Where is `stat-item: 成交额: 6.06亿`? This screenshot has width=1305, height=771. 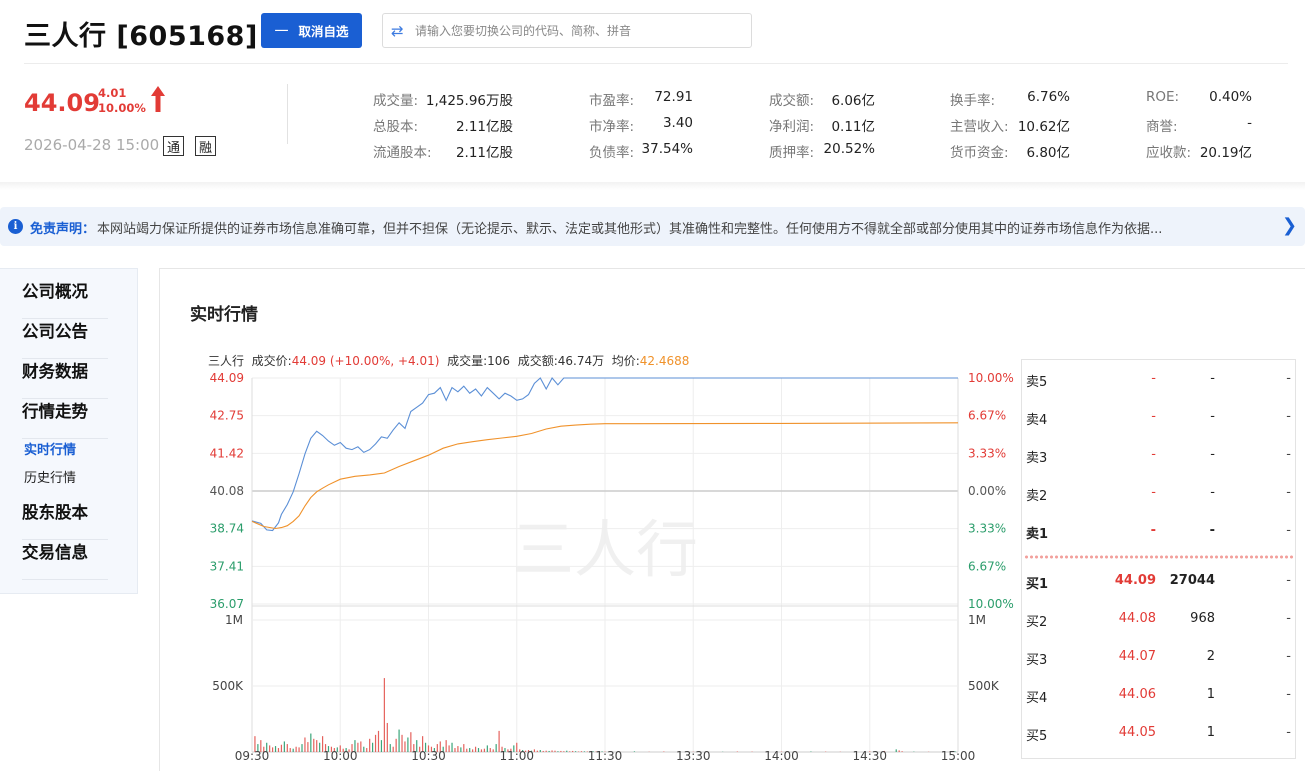 stat-item: 成交额: 6.06亿 is located at coordinates (822, 99).